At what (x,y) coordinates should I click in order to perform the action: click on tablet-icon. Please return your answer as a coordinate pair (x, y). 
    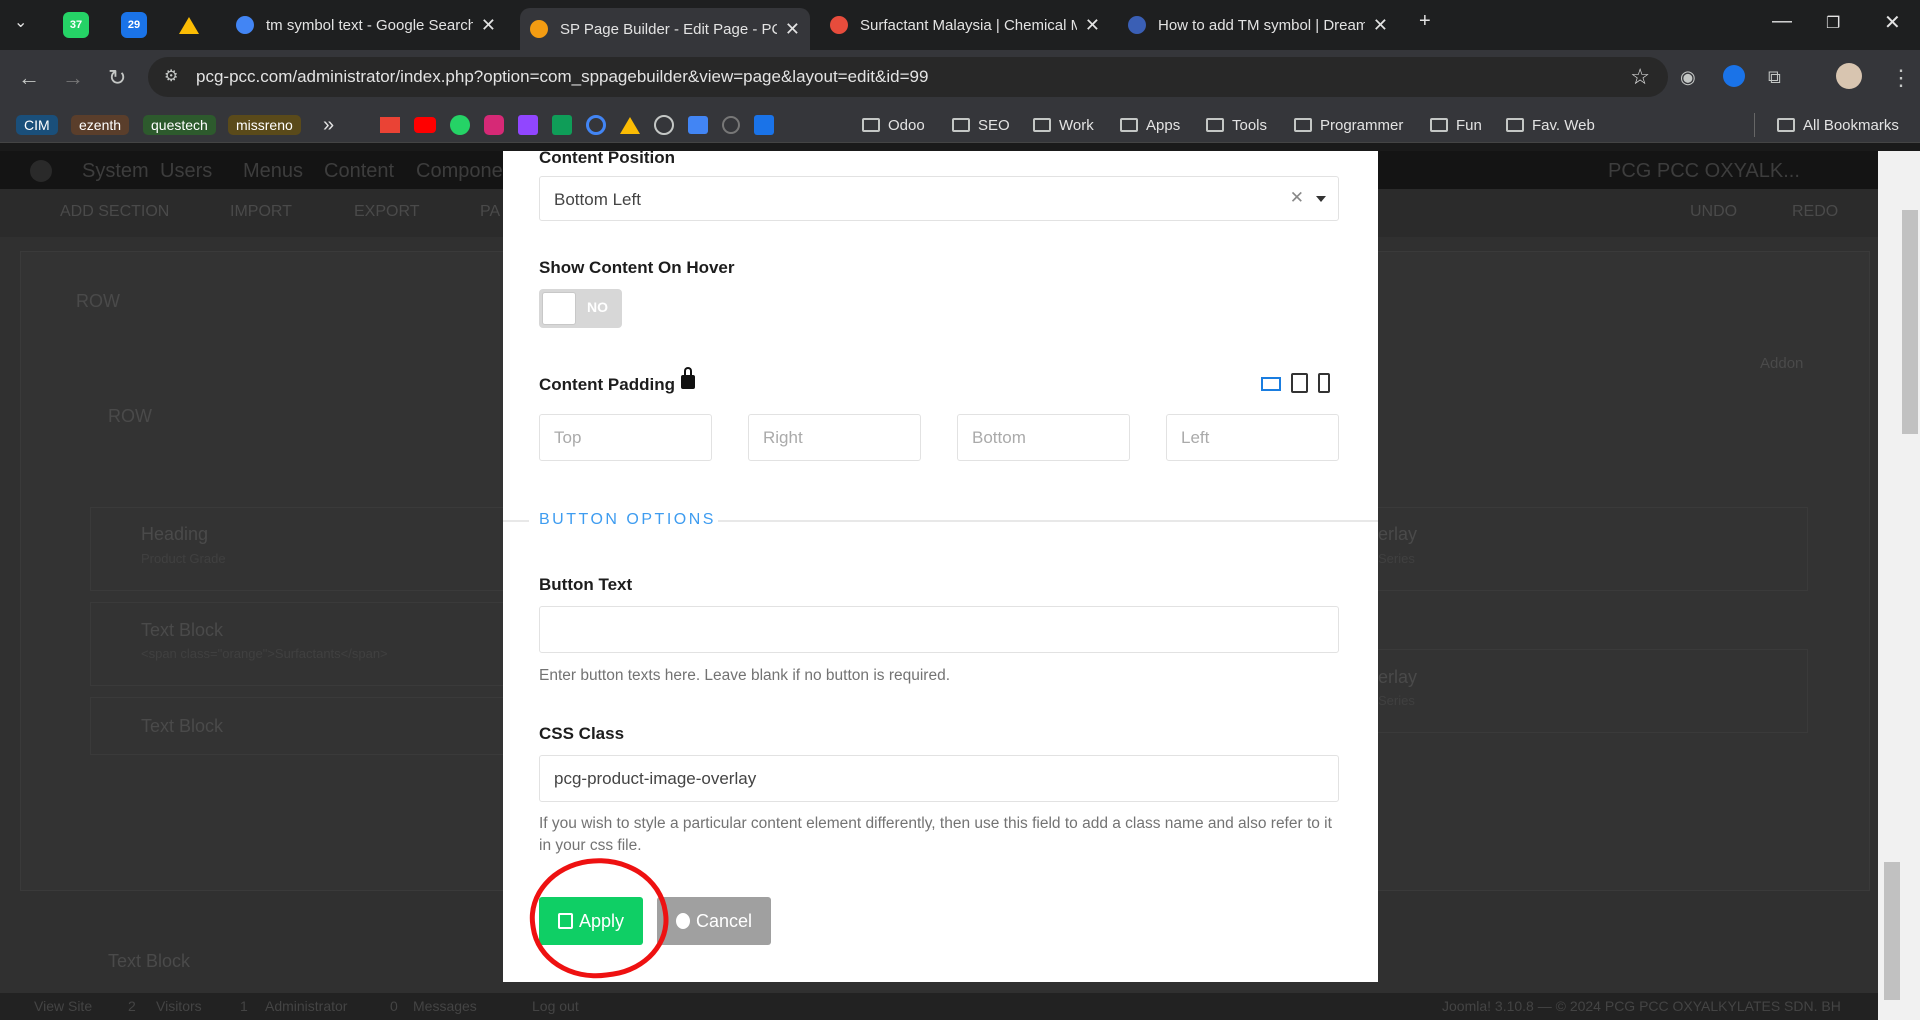
    Looking at the image, I should click on (1299, 383).